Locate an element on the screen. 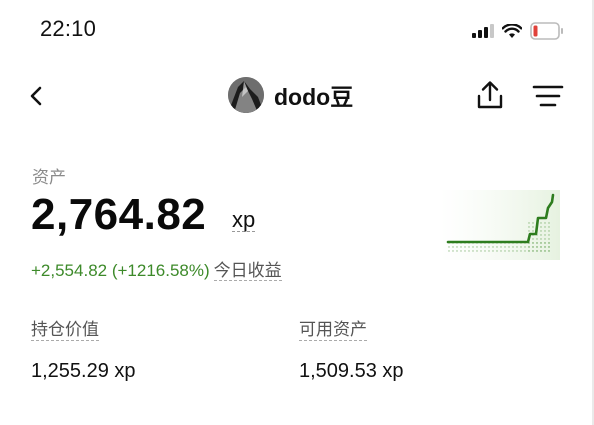 The height and width of the screenshot is (425, 594). status-icons is located at coordinates (518, 31).